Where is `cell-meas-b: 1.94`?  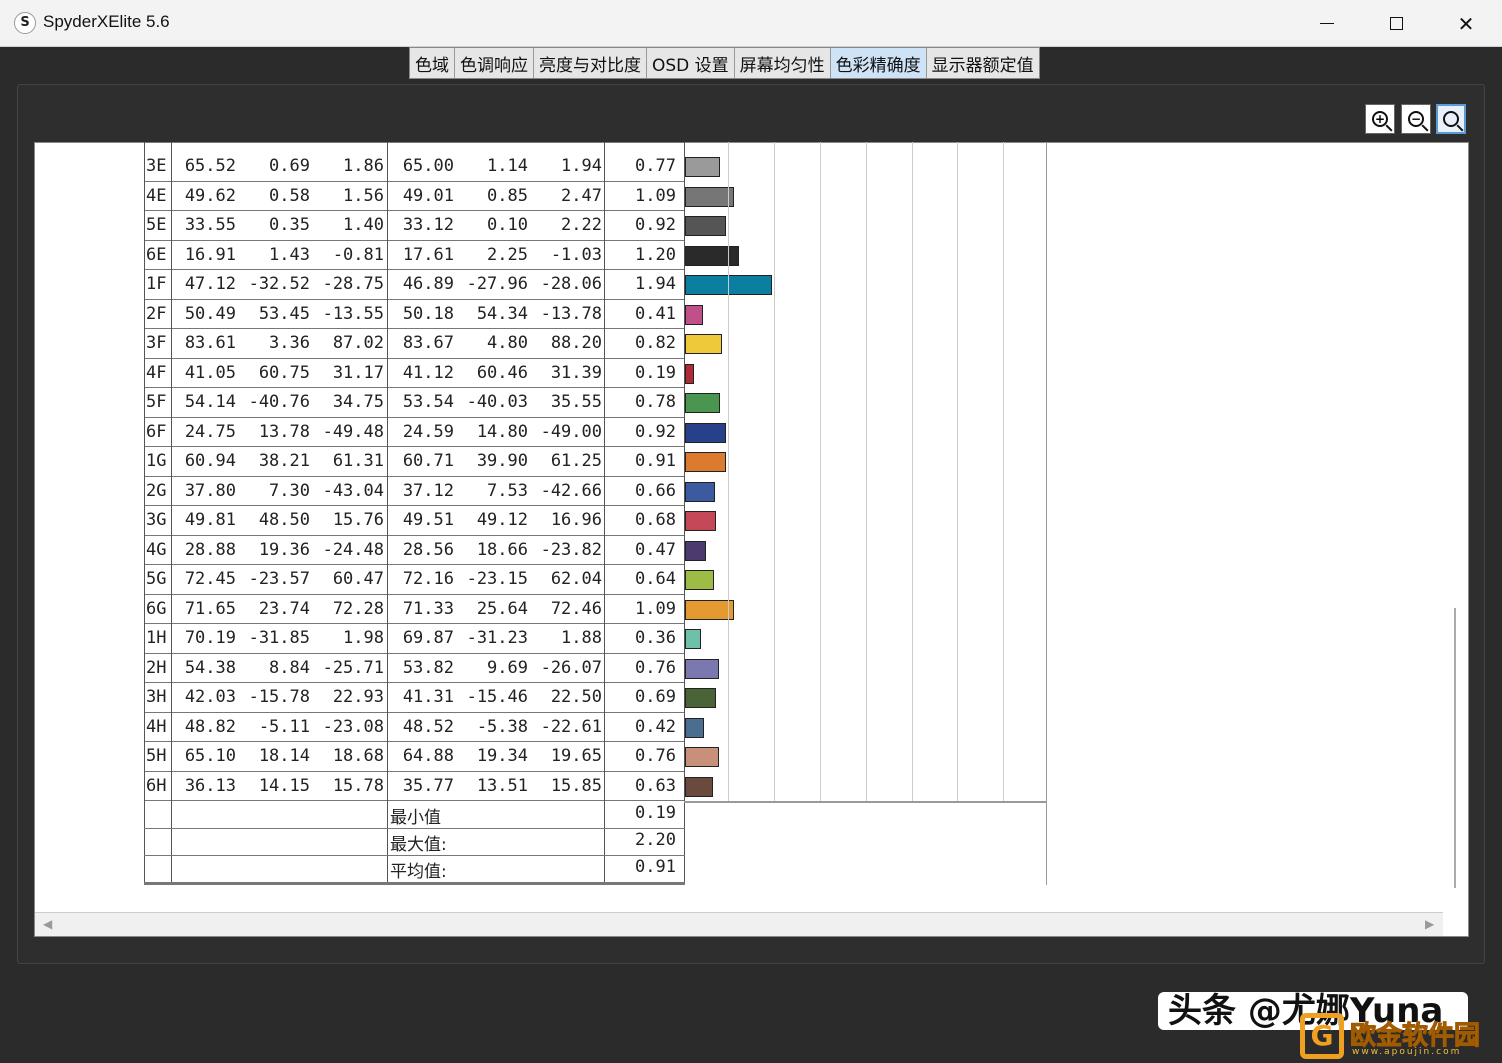 cell-meas-b: 1.94 is located at coordinates (581, 166).